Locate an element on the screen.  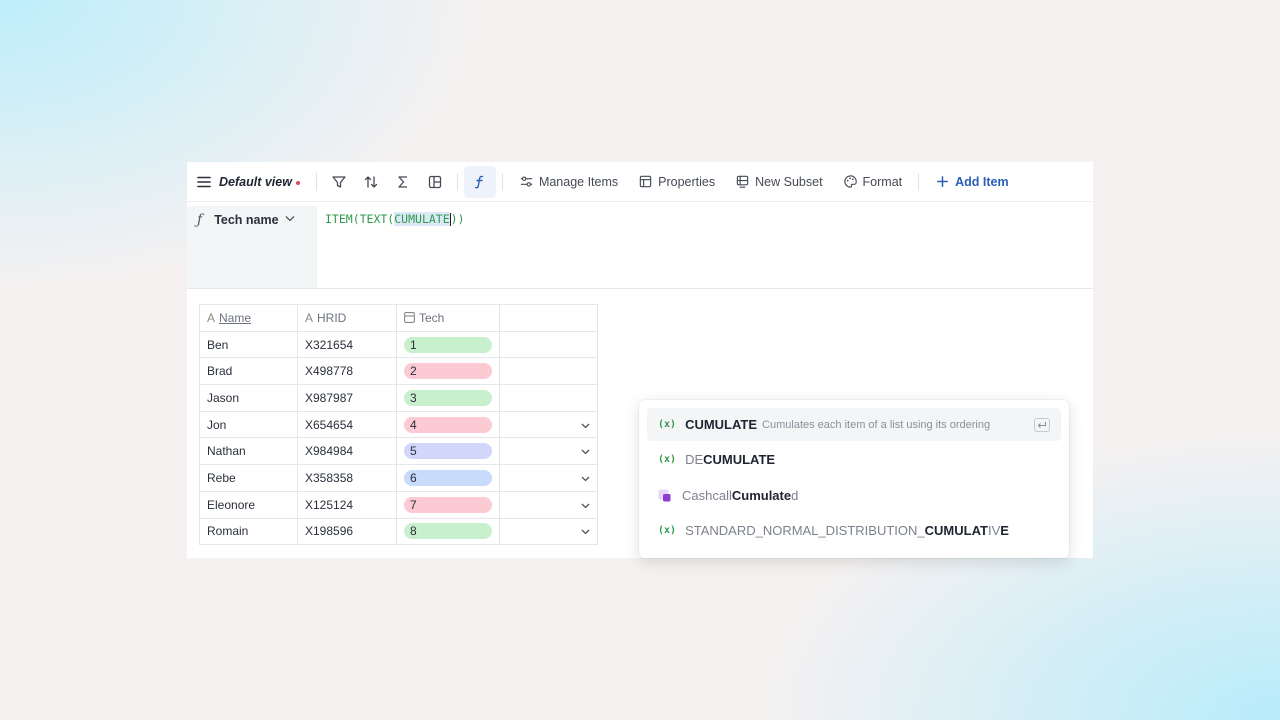
formula-editor: ITEM(TEXT(CUMULATE)) is located at coordinates (705, 247).